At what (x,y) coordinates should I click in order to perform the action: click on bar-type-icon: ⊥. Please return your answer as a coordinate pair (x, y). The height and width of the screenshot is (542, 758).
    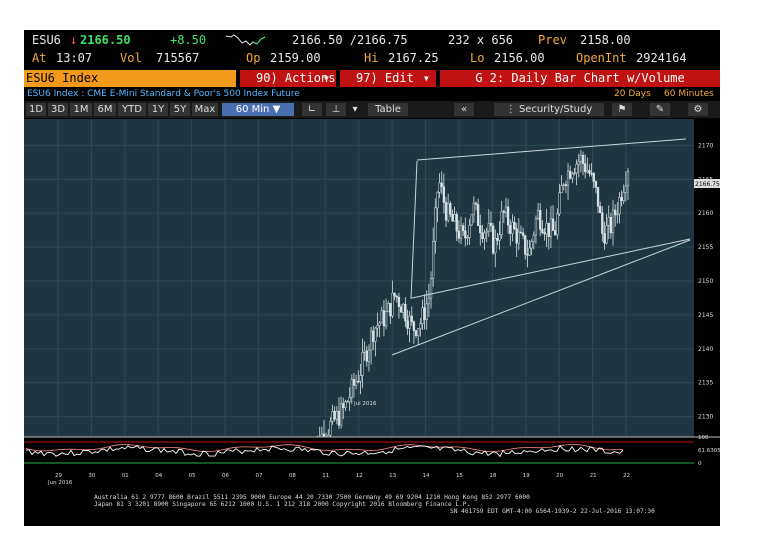
    Looking at the image, I should click on (336, 109).